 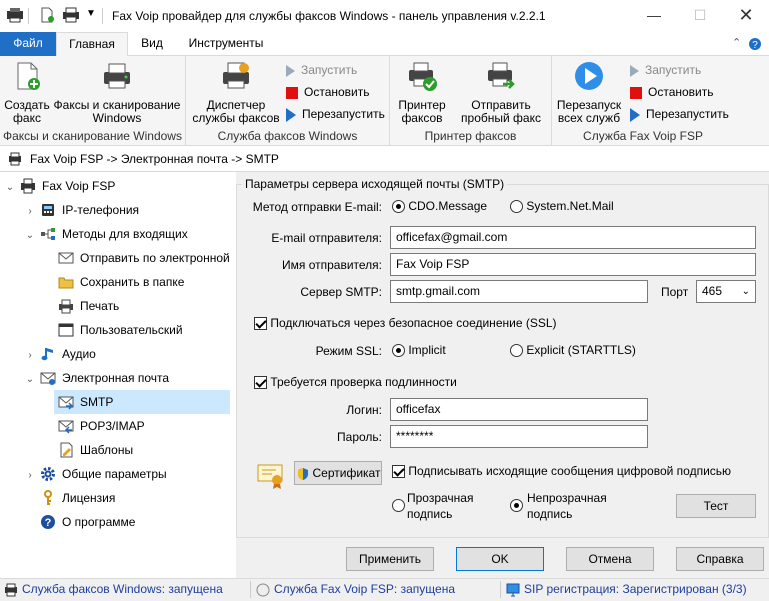 What do you see at coordinates (654, 16) in the screenshot?
I see `minimize-button: —` at bounding box center [654, 16].